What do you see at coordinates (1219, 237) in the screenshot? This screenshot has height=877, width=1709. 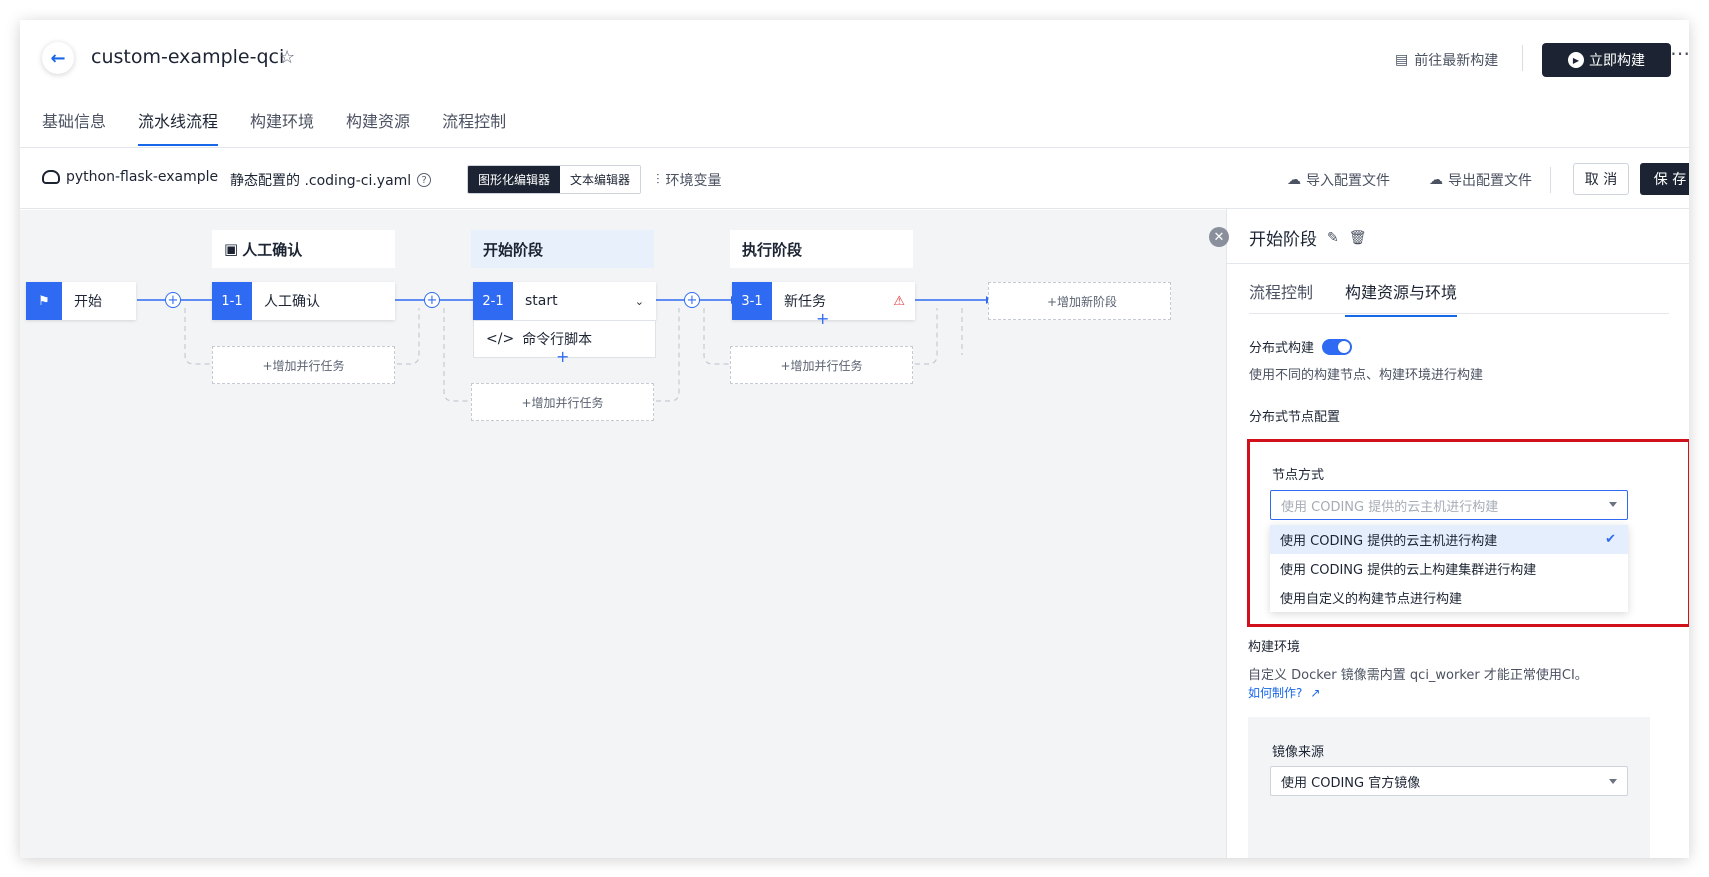 I see `close-panel-icon: ✕` at bounding box center [1219, 237].